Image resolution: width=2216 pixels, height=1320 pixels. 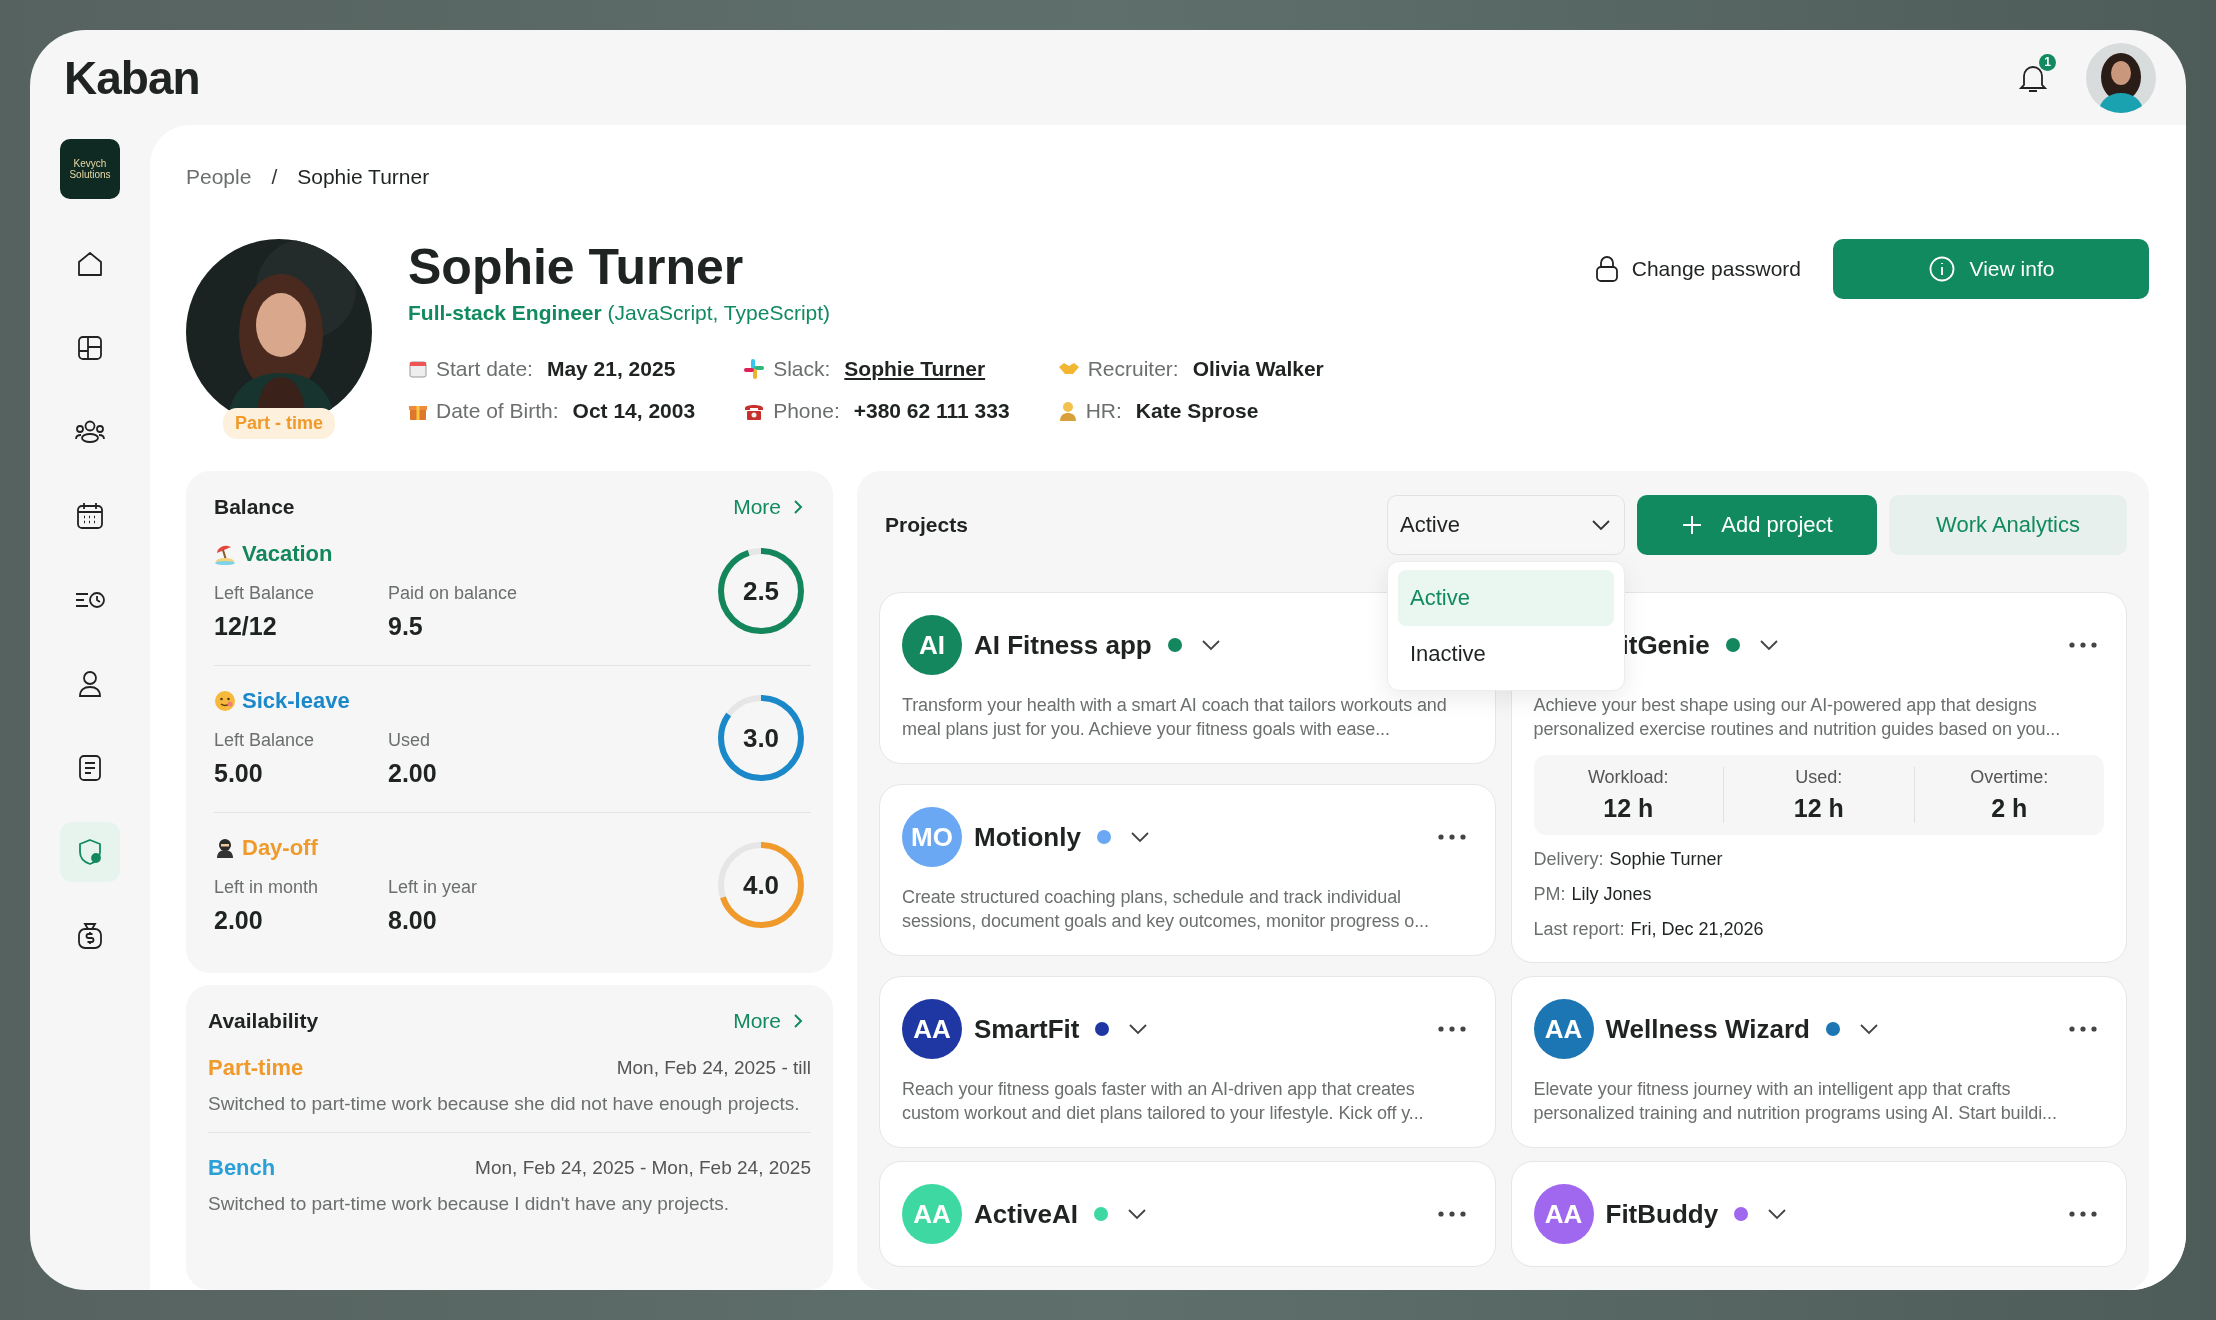 I want to click on detail-value: May 21, 2025, so click(x=611, y=369).